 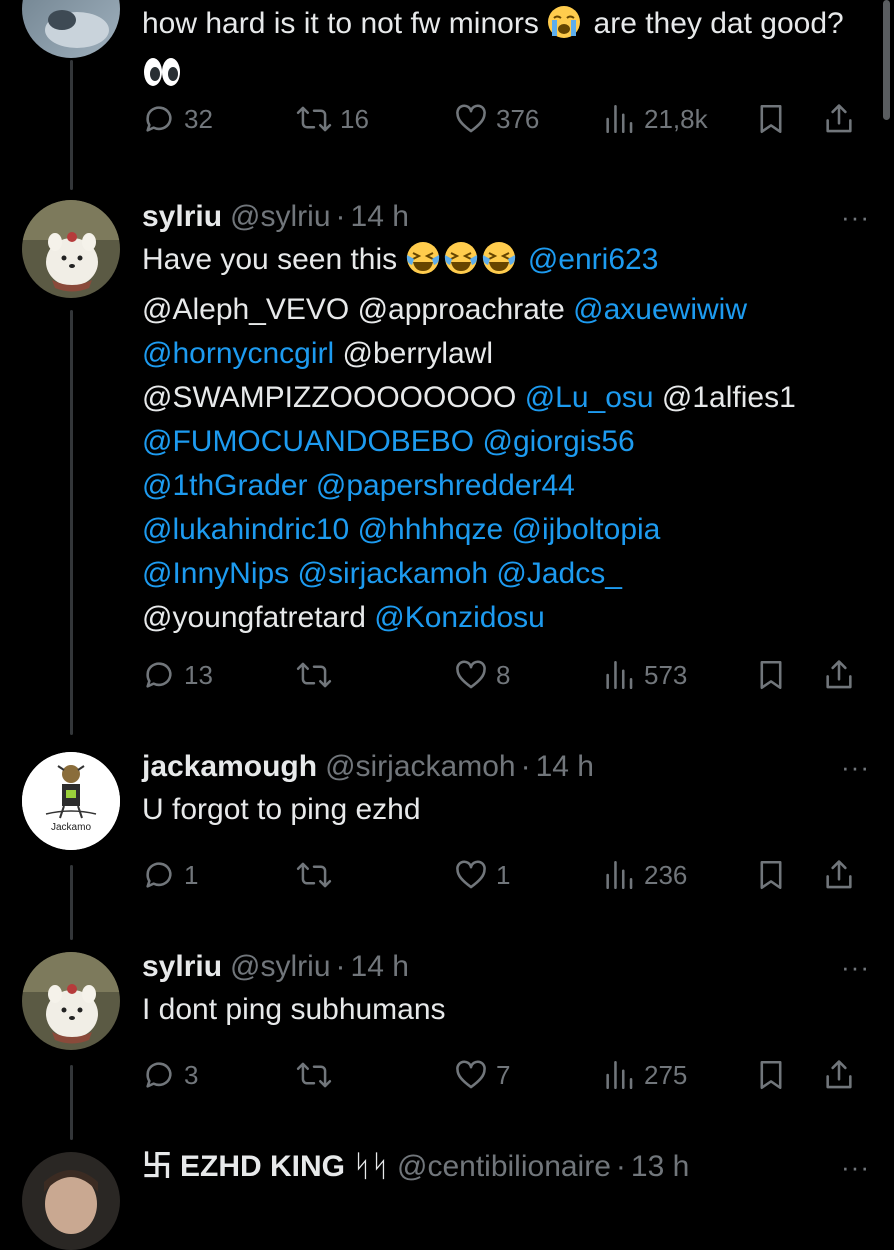 What do you see at coordinates (225, 485) in the screenshot?
I see `mention-link: @1thGrader` at bounding box center [225, 485].